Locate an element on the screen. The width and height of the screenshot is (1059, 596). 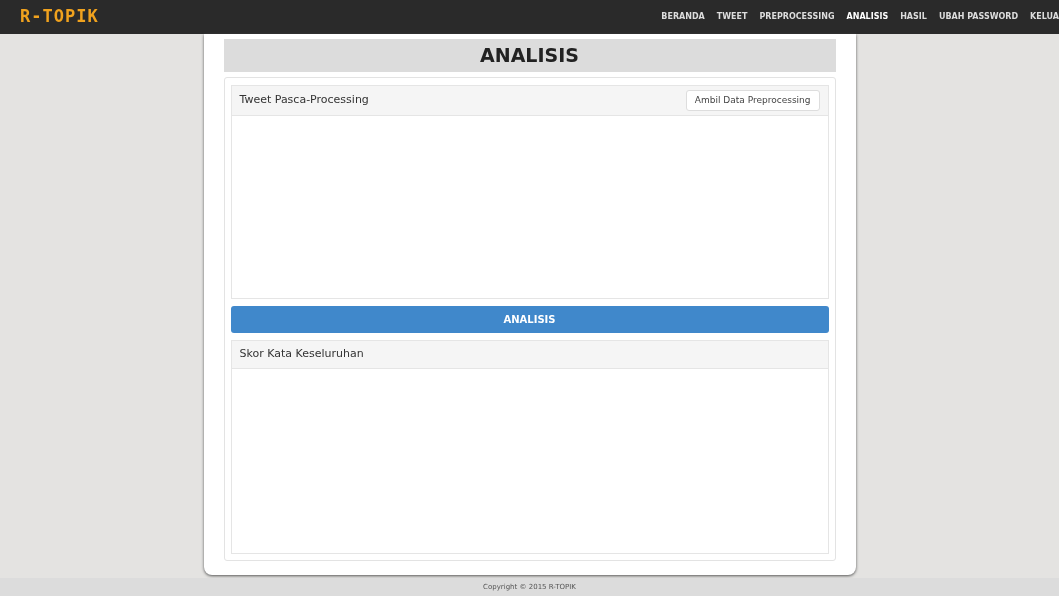
nav-link: HASIL is located at coordinates (913, 17).